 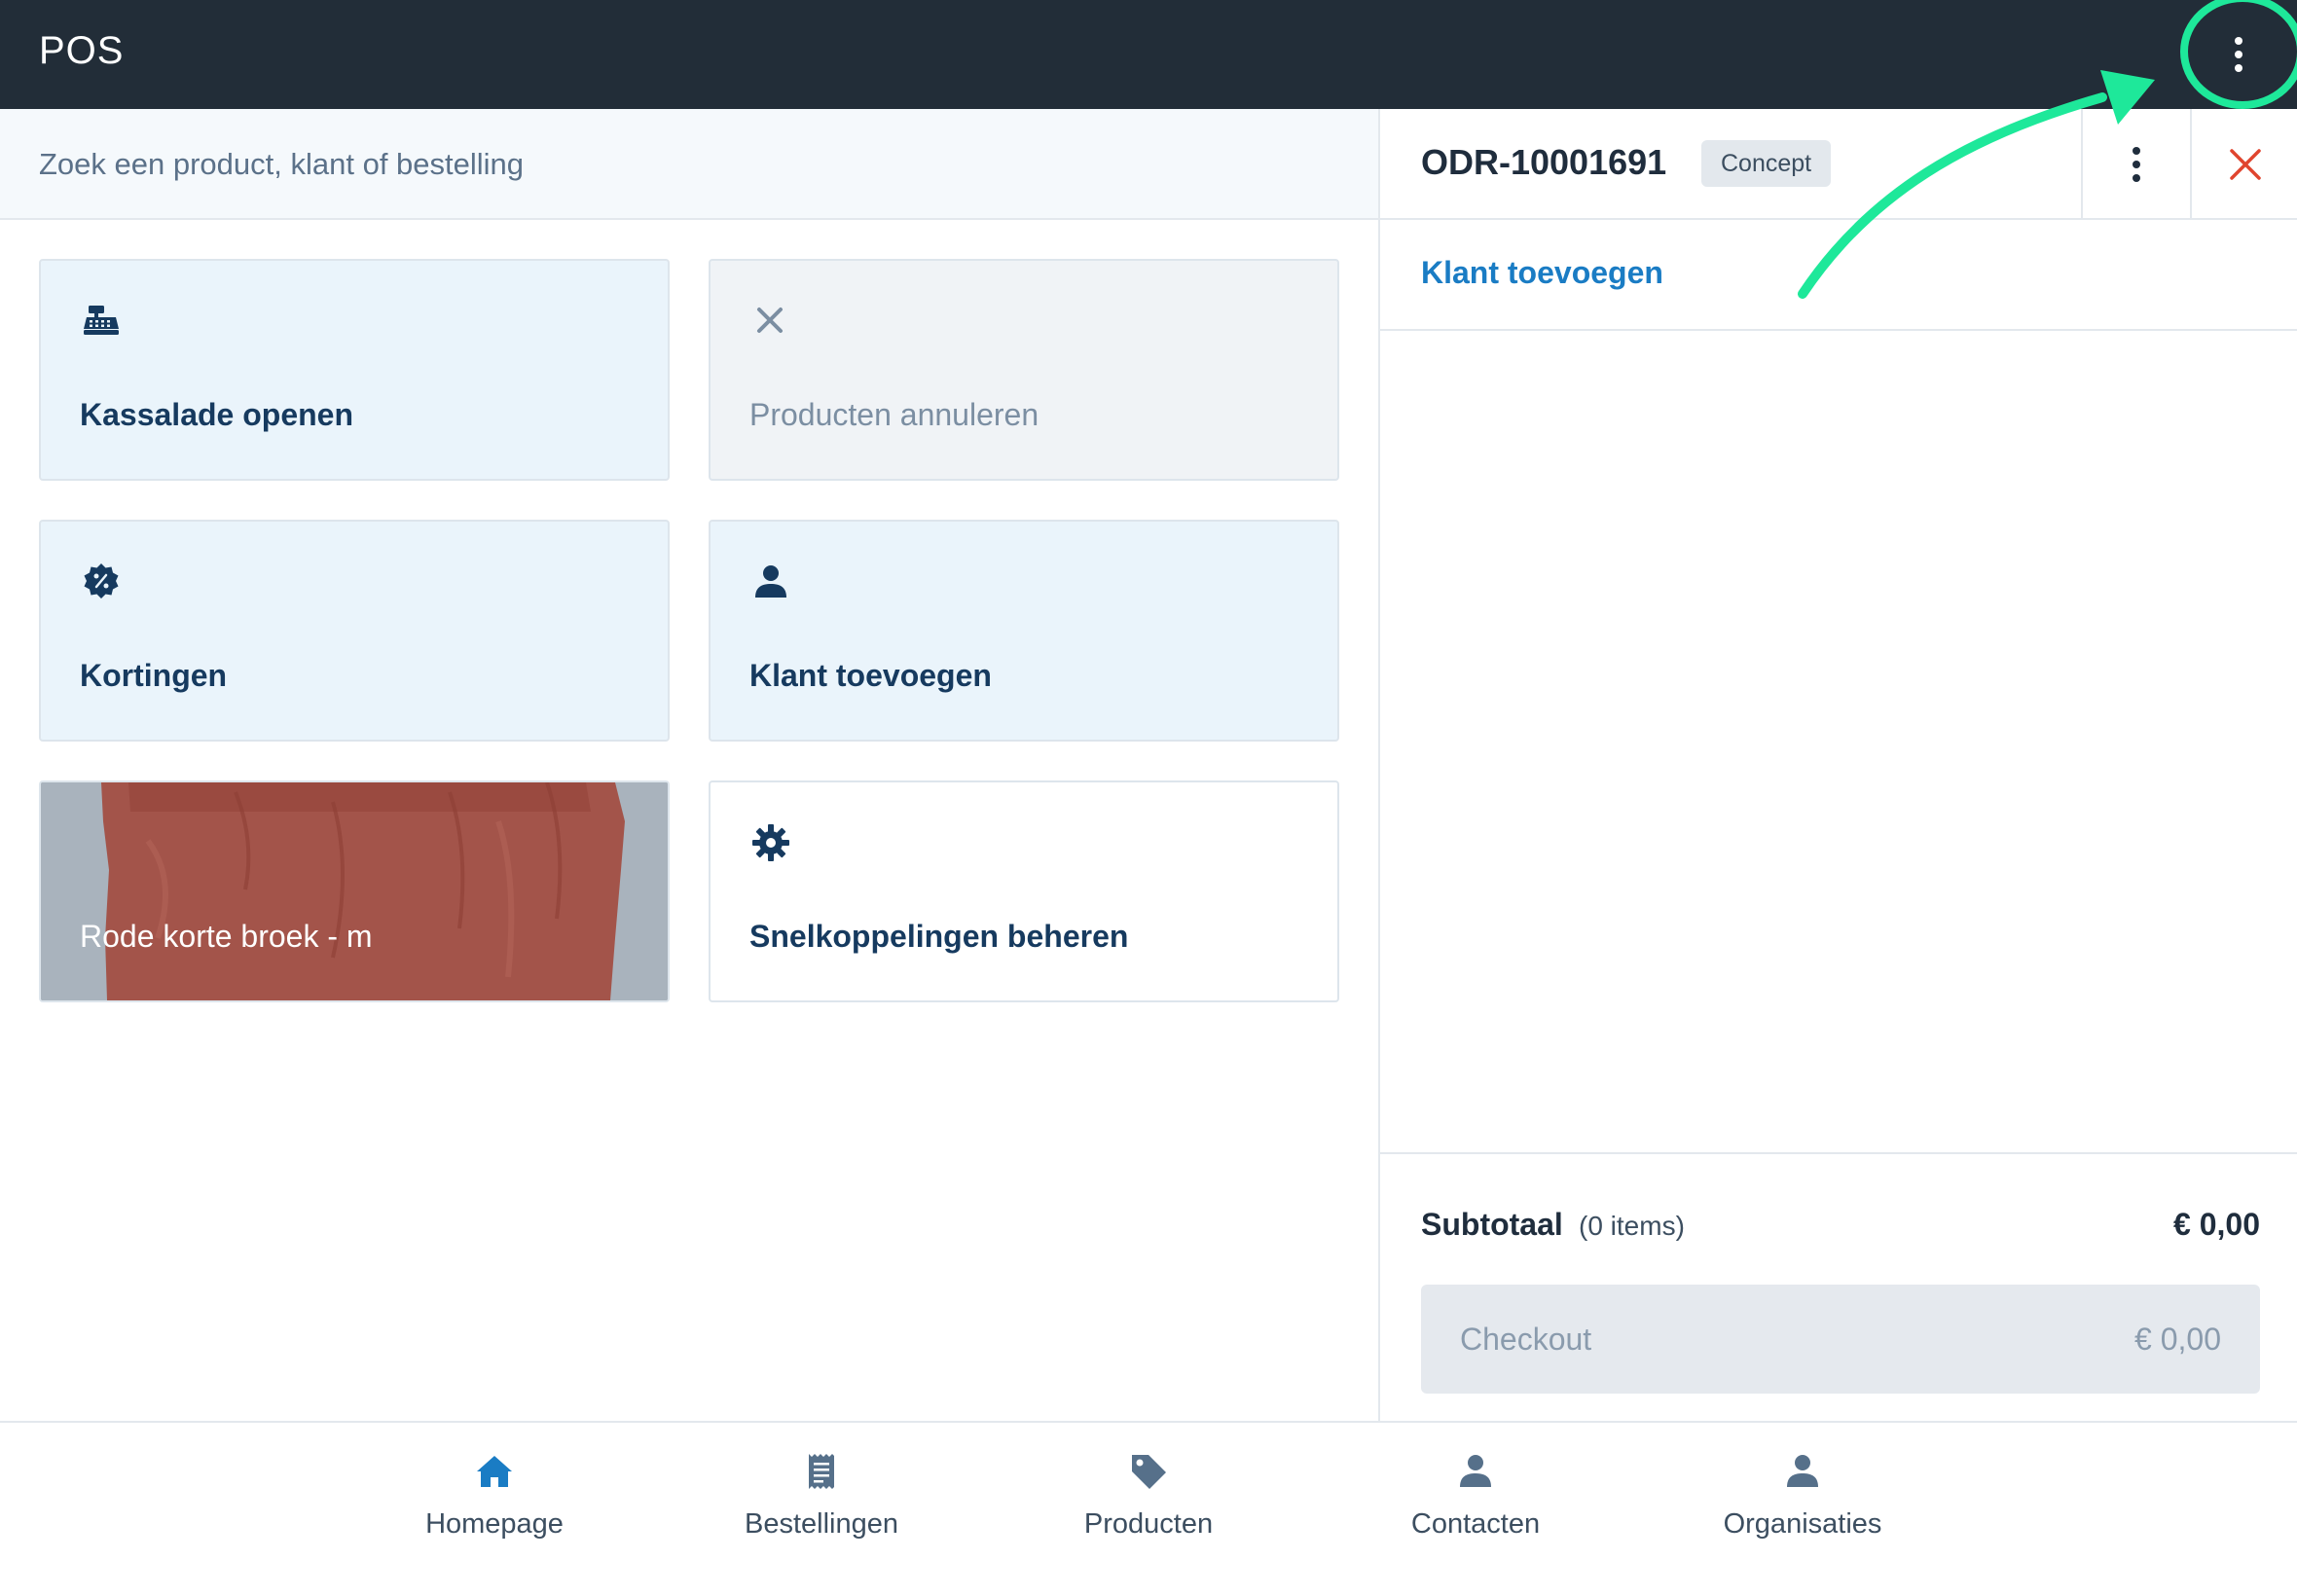 I want to click on product-photo, so click(x=354, y=891).